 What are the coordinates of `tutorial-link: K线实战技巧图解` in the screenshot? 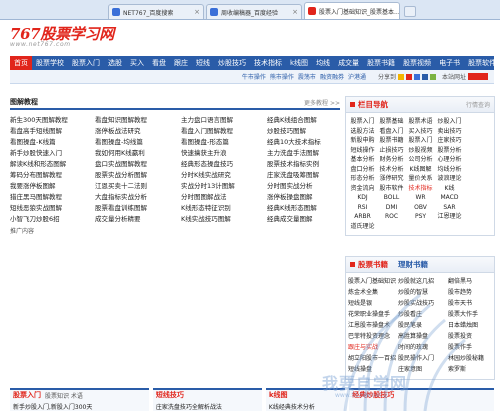 It's located at (224, 219).